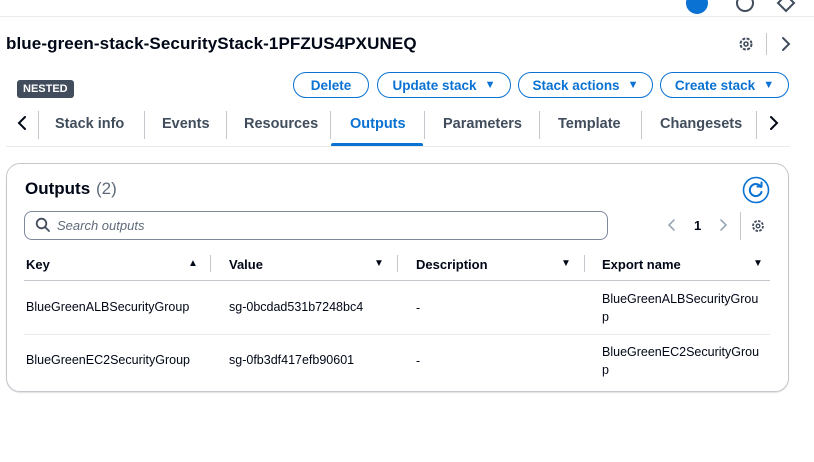 Image resolution: width=814 pixels, height=462 pixels. Describe the element at coordinates (697, 225) in the screenshot. I see `page-number: 1` at that location.